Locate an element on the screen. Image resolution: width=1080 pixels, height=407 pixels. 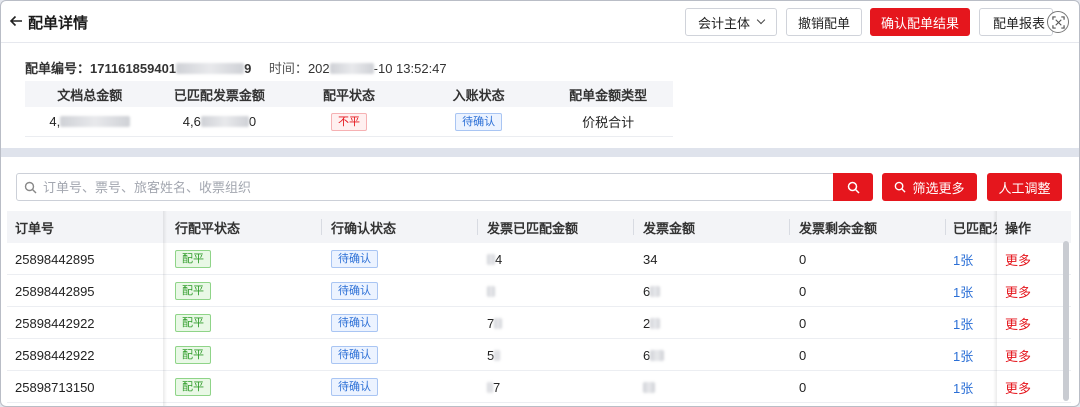
invoice-amount-value: 6 is located at coordinates (647, 291).